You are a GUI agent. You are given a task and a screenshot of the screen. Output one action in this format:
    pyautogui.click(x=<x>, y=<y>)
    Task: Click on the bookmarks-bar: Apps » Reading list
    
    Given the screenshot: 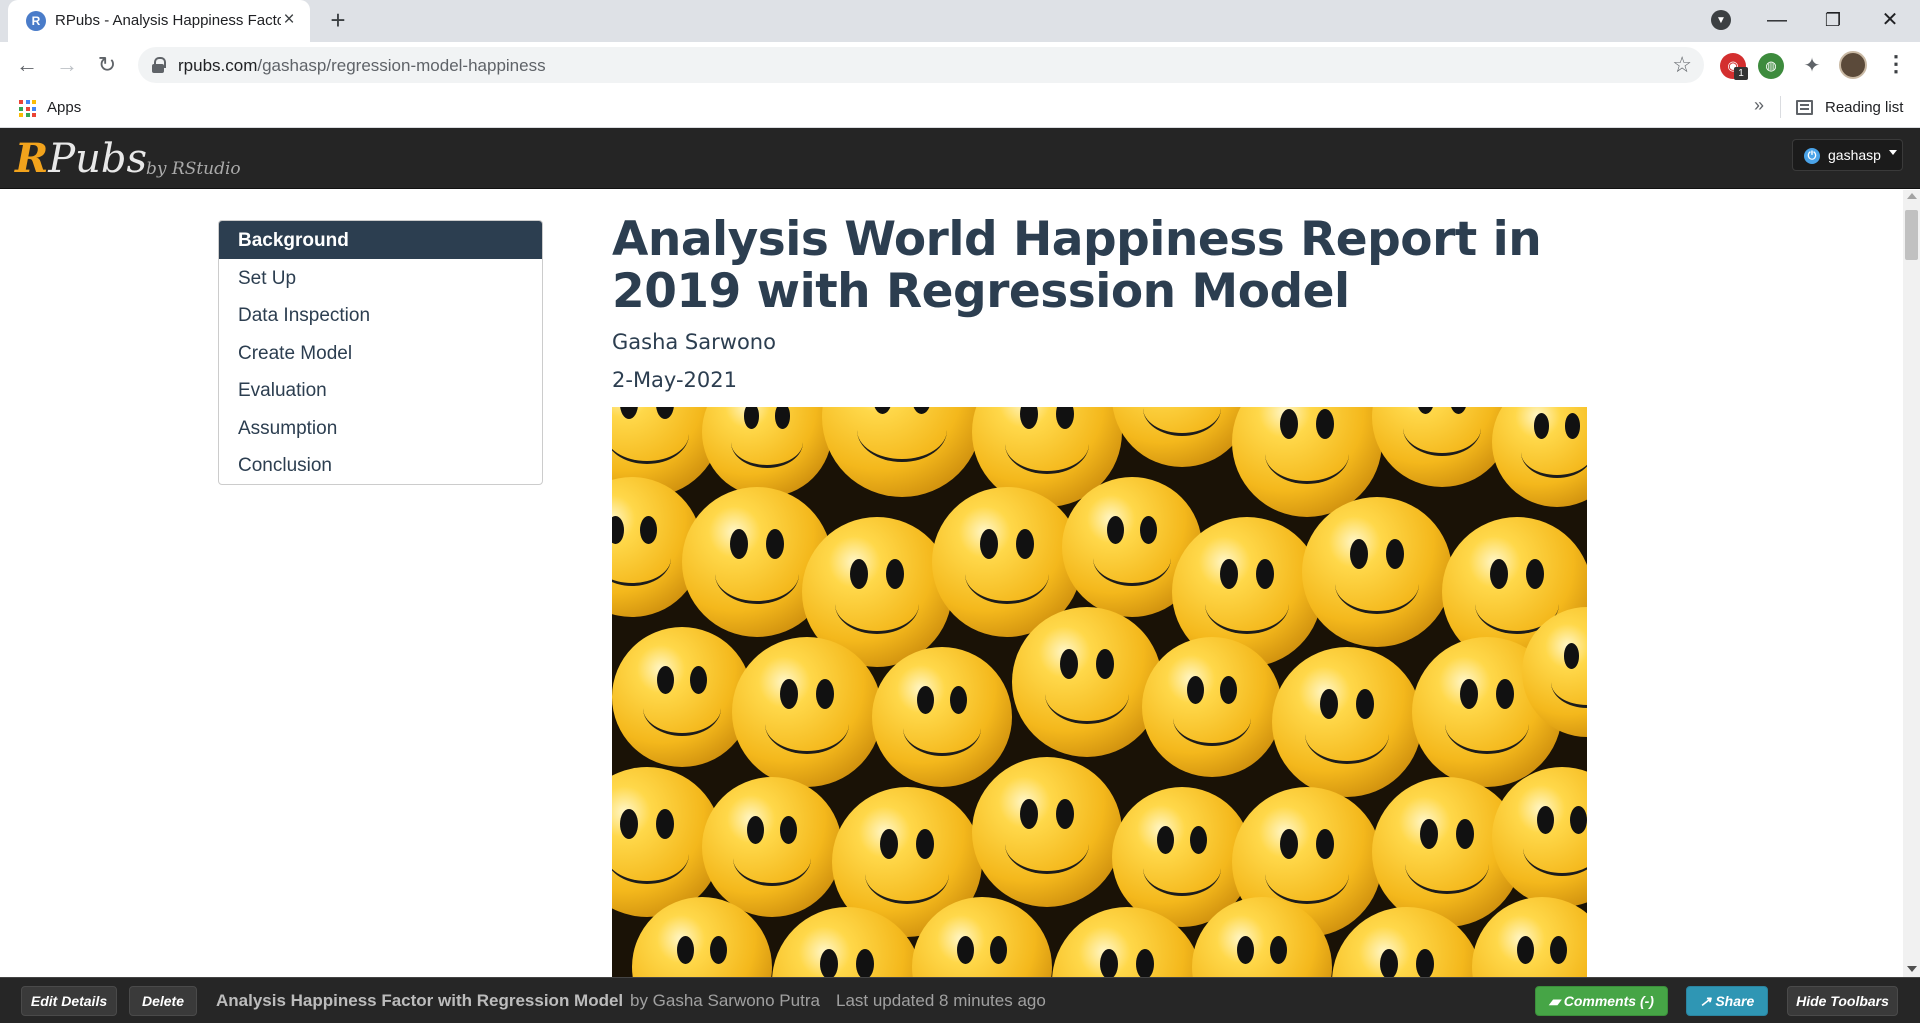 What is the action you would take?
    pyautogui.click(x=960, y=108)
    